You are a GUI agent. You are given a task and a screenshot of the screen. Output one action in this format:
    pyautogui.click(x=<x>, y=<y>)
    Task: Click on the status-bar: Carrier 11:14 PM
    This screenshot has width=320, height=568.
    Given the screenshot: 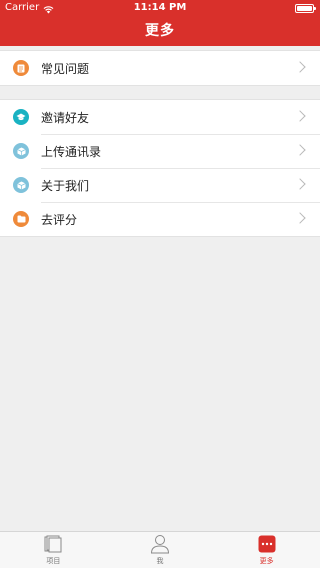 What is the action you would take?
    pyautogui.click(x=160, y=8)
    